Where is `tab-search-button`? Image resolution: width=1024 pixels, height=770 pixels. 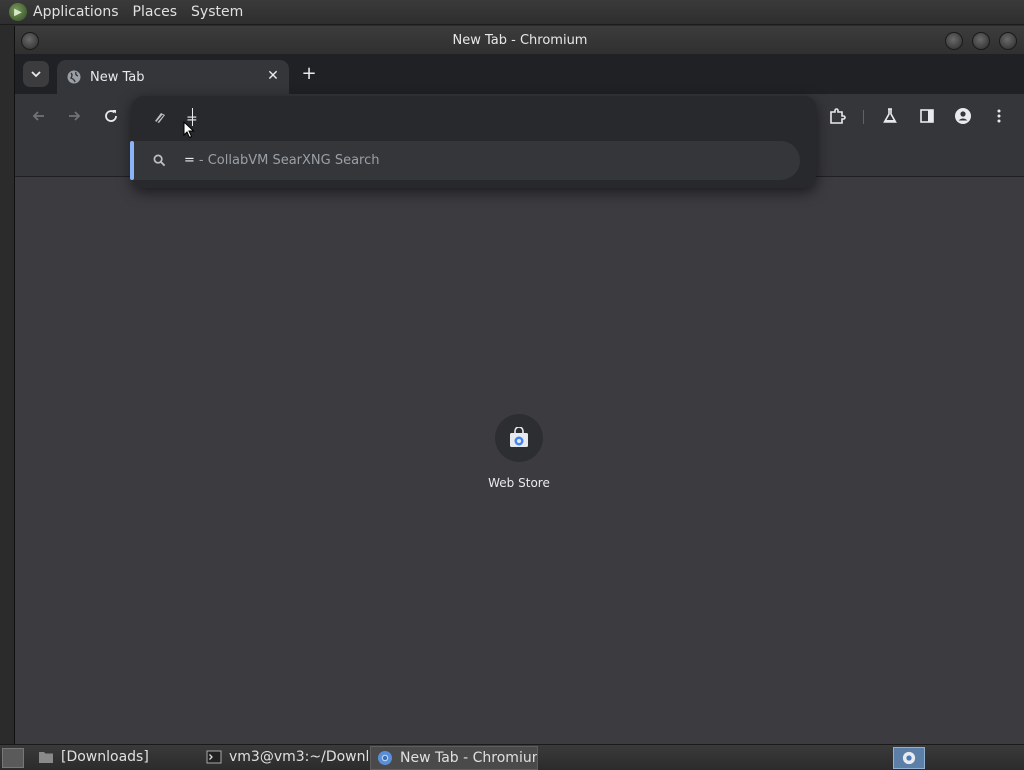
tab-search-button is located at coordinates (36, 74).